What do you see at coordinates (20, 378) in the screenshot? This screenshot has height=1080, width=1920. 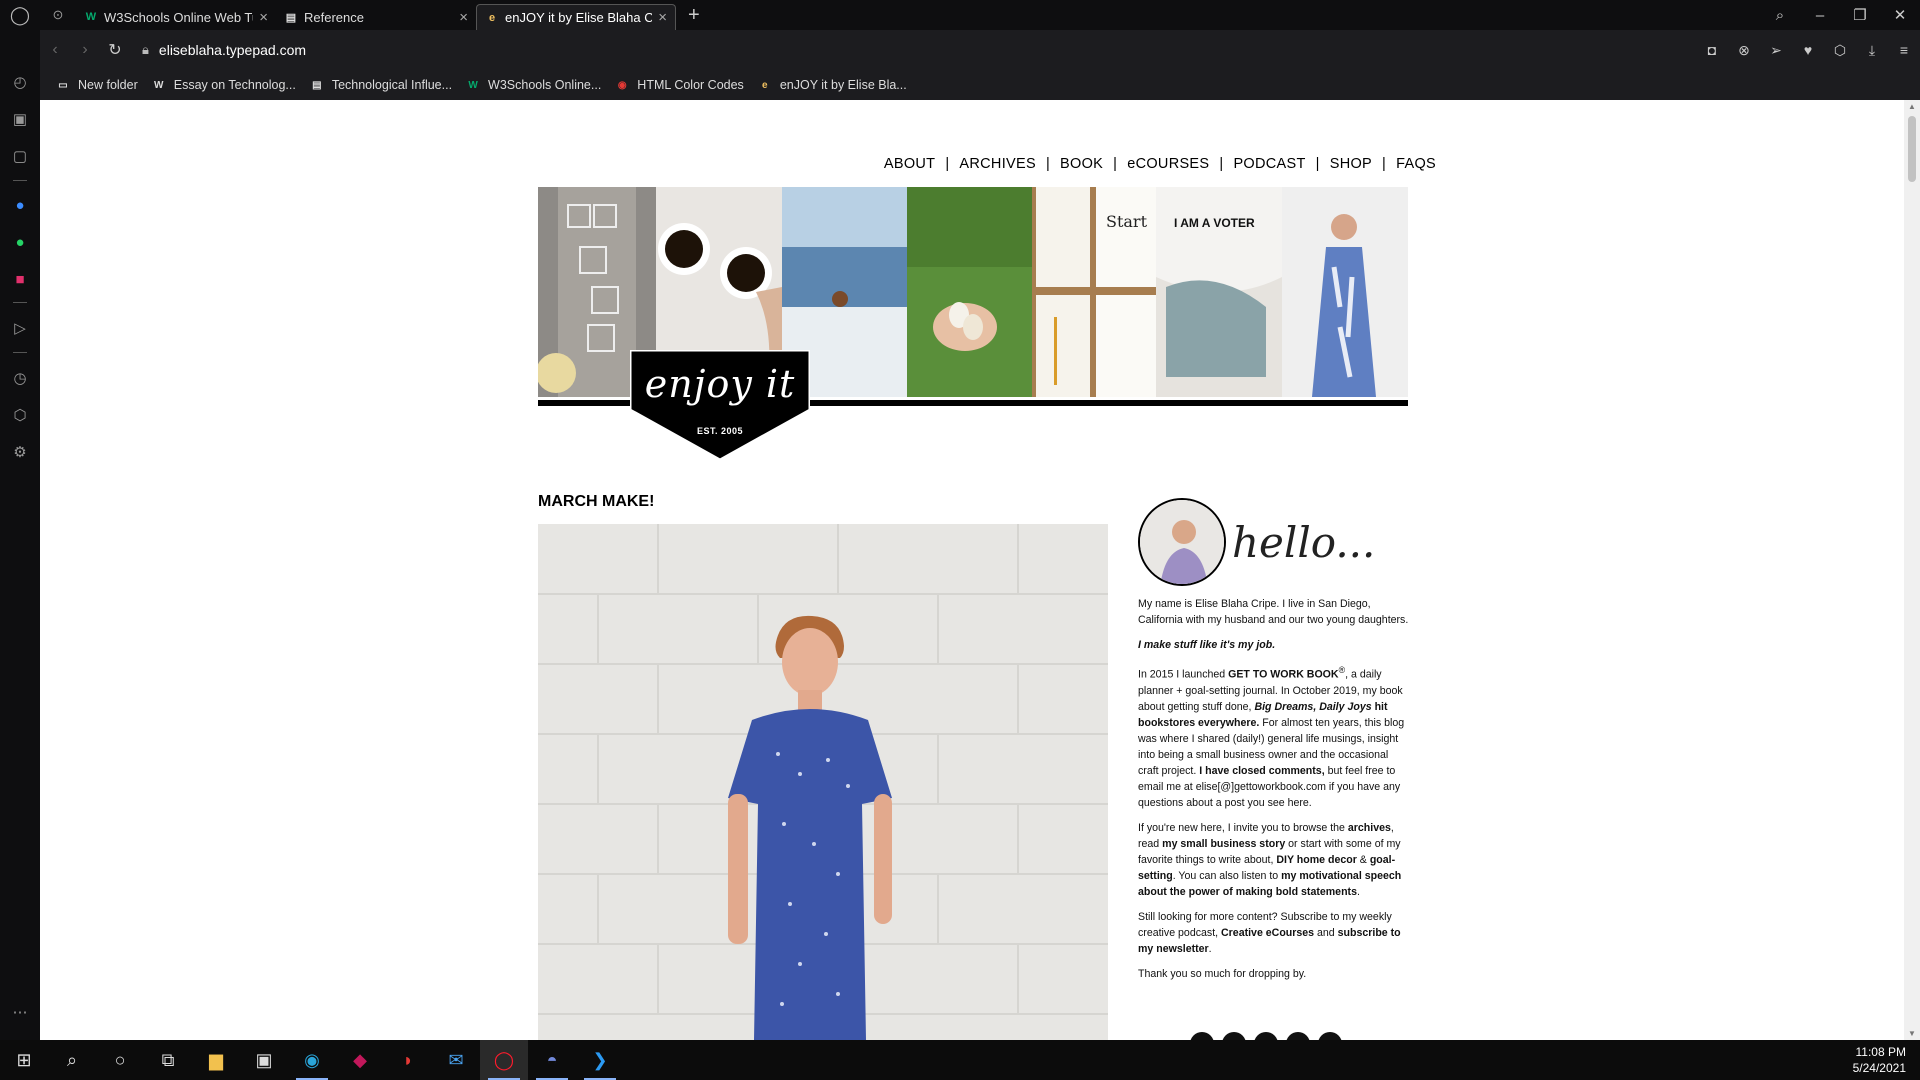 I see `history-icon: ◷` at bounding box center [20, 378].